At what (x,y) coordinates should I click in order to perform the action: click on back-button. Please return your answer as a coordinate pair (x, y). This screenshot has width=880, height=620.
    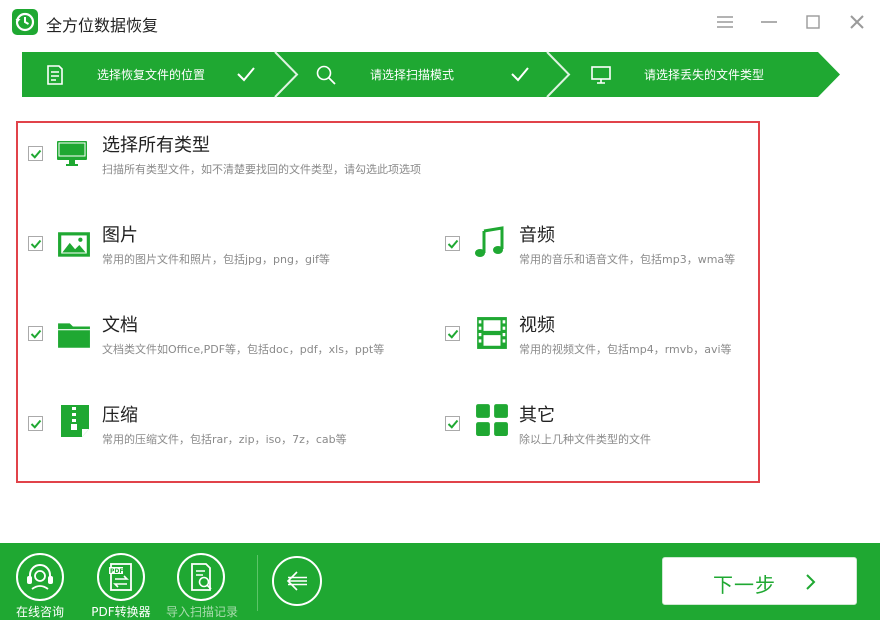
    Looking at the image, I should click on (297, 581).